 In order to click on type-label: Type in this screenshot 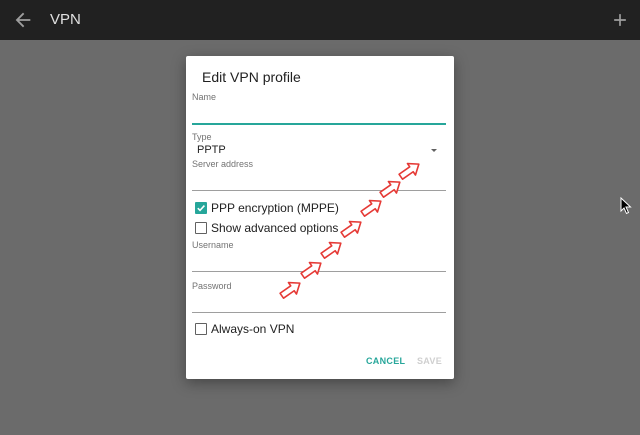, I will do `click(202, 137)`.